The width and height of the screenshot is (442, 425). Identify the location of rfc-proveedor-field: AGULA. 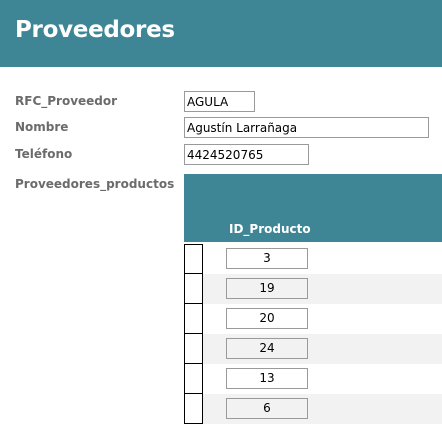
(219, 101).